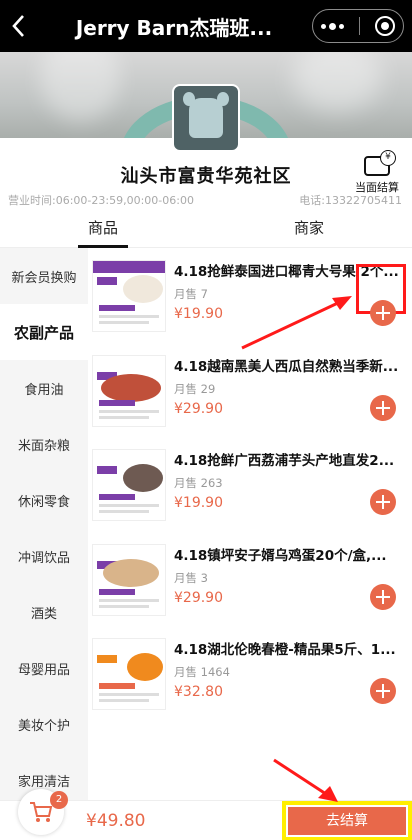  I want to click on target-circle-icon, so click(385, 26).